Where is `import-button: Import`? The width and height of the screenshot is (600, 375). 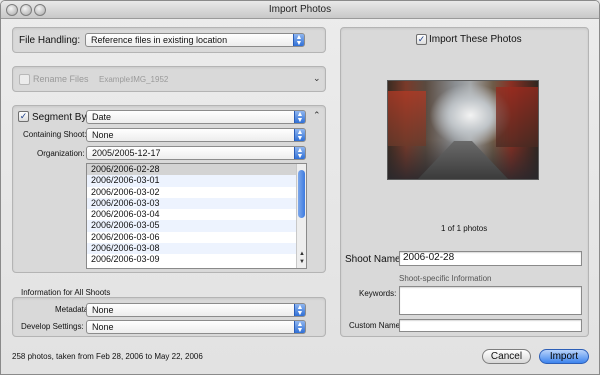 import-button: Import is located at coordinates (564, 356).